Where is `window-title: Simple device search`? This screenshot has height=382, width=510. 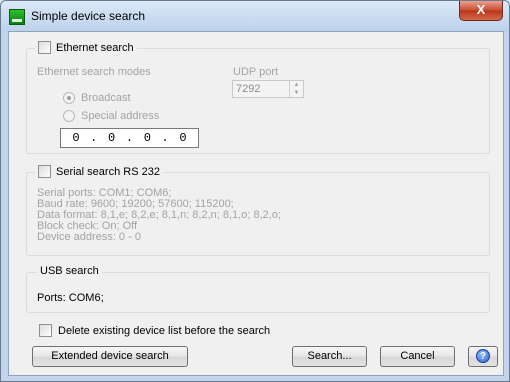
window-title: Simple device search is located at coordinates (88, 16).